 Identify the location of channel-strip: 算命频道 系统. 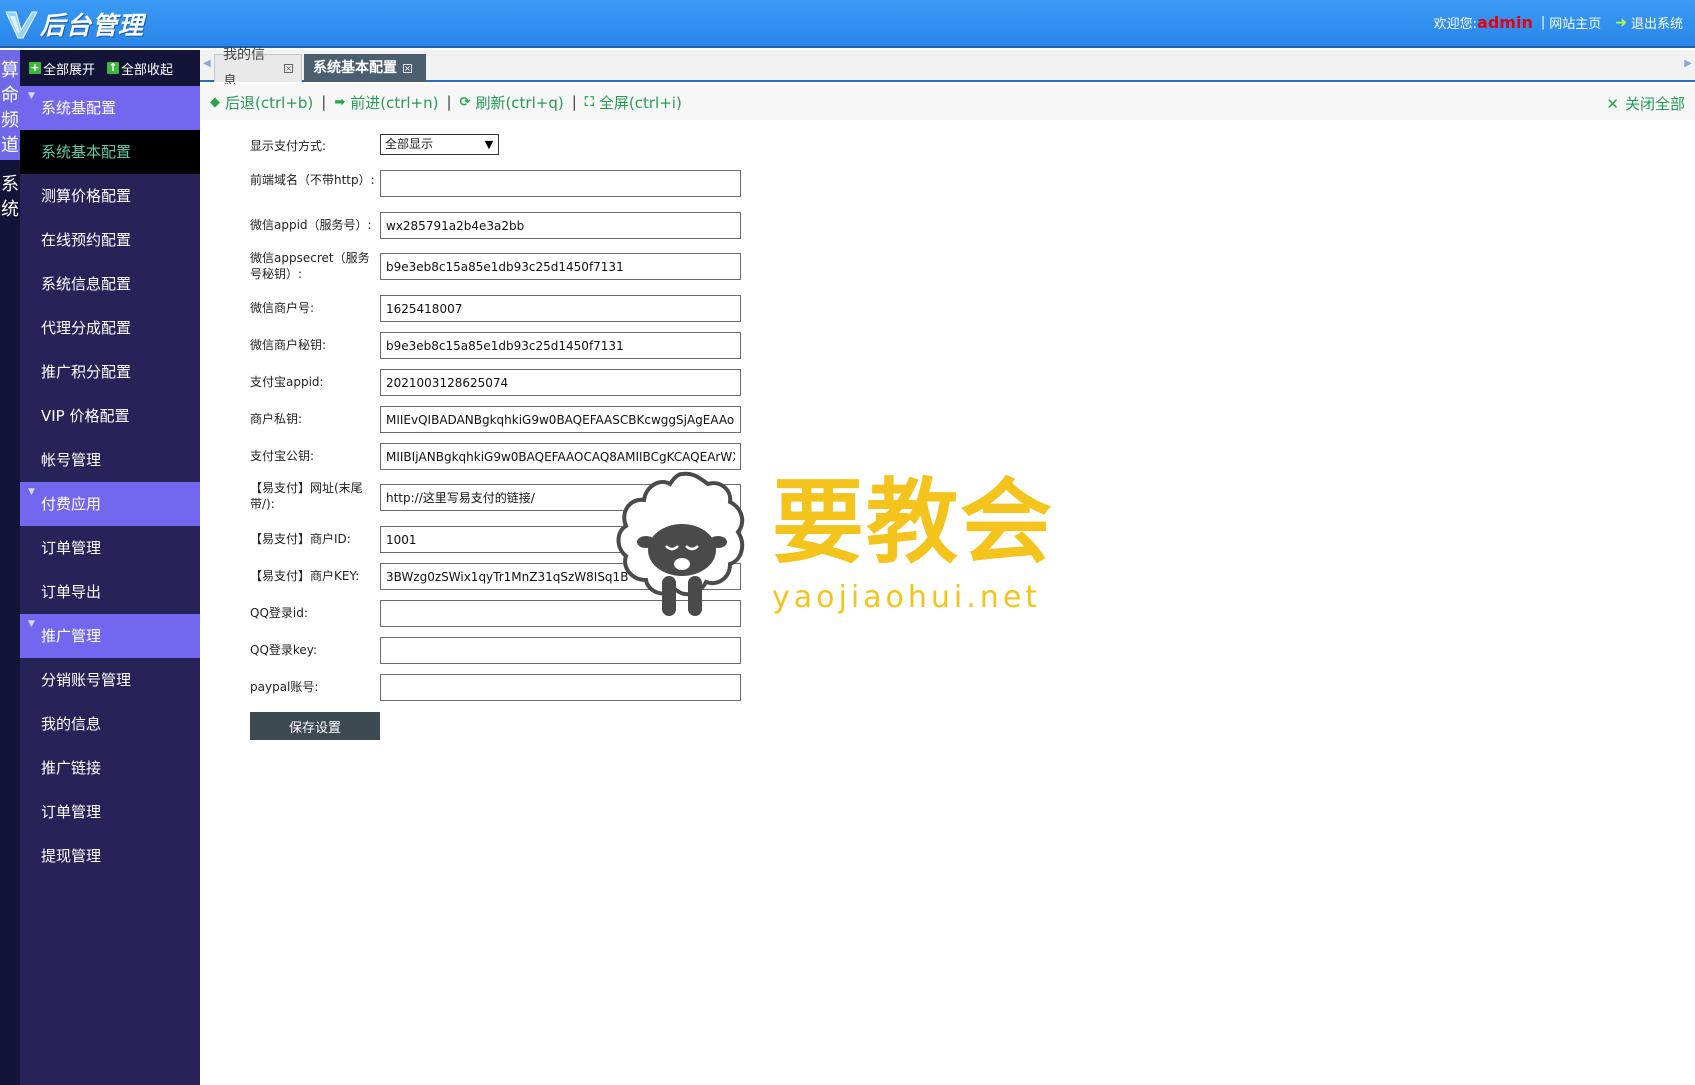
(10, 567).